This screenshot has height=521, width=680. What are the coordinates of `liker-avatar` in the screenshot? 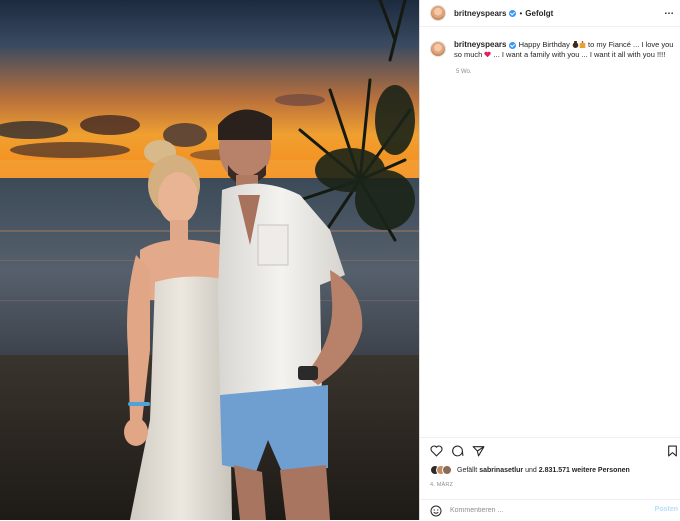 It's located at (447, 470).